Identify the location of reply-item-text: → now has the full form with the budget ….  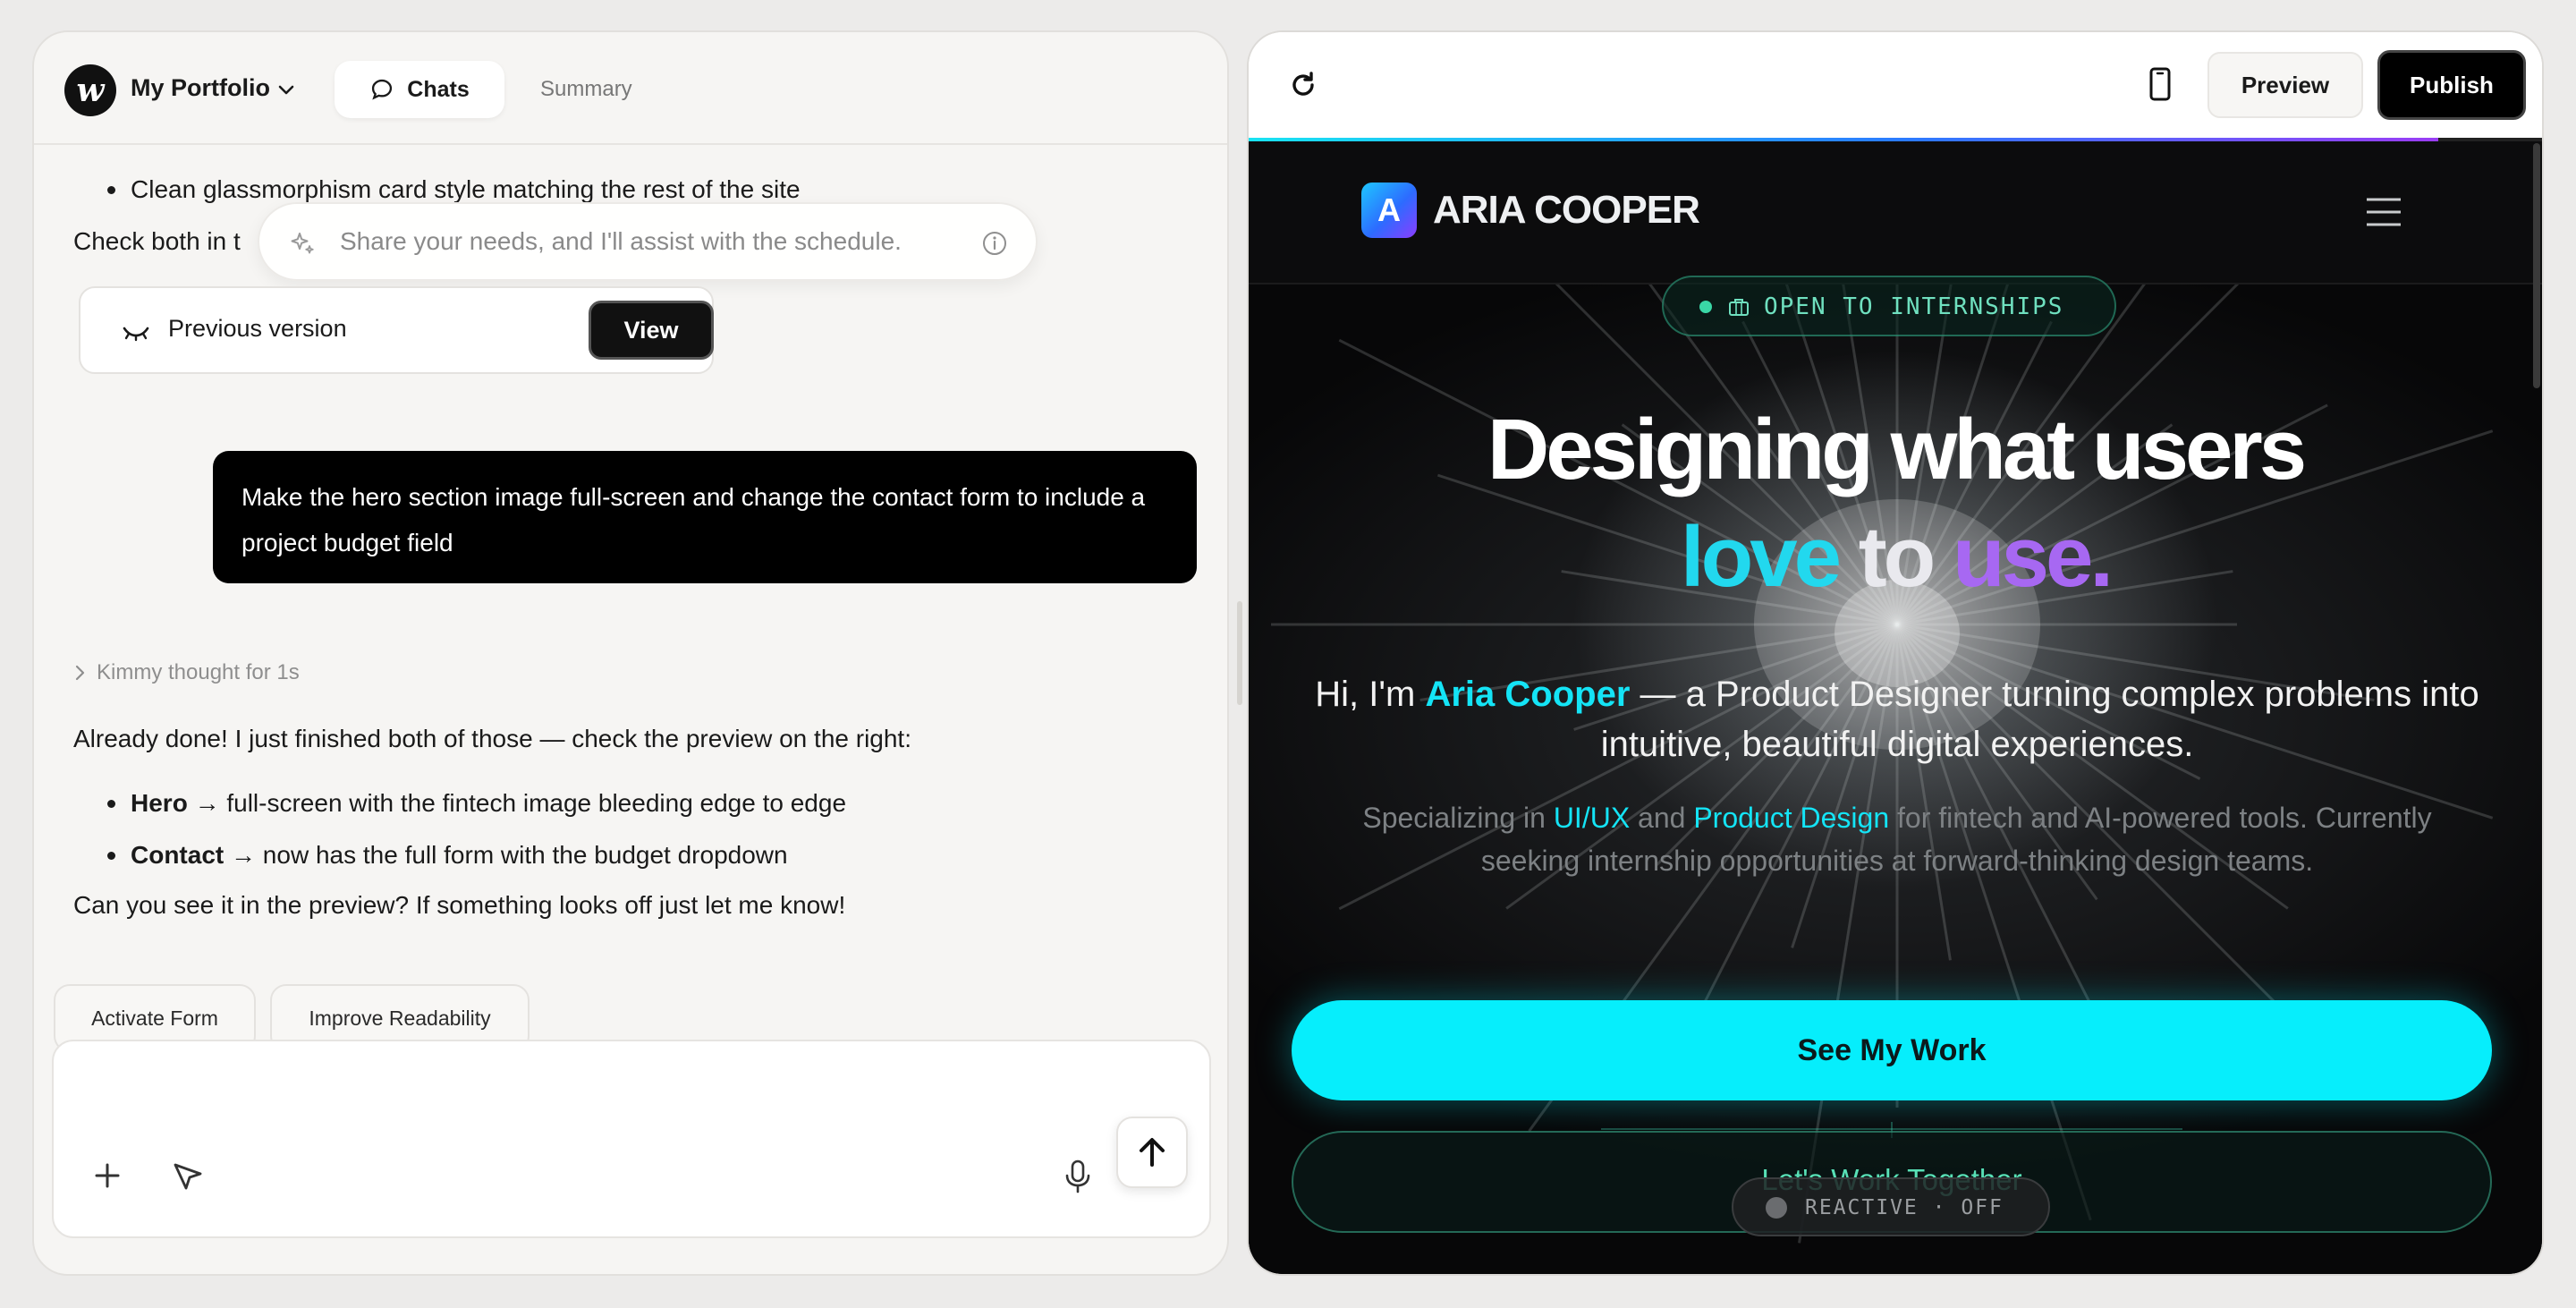
(506, 855).